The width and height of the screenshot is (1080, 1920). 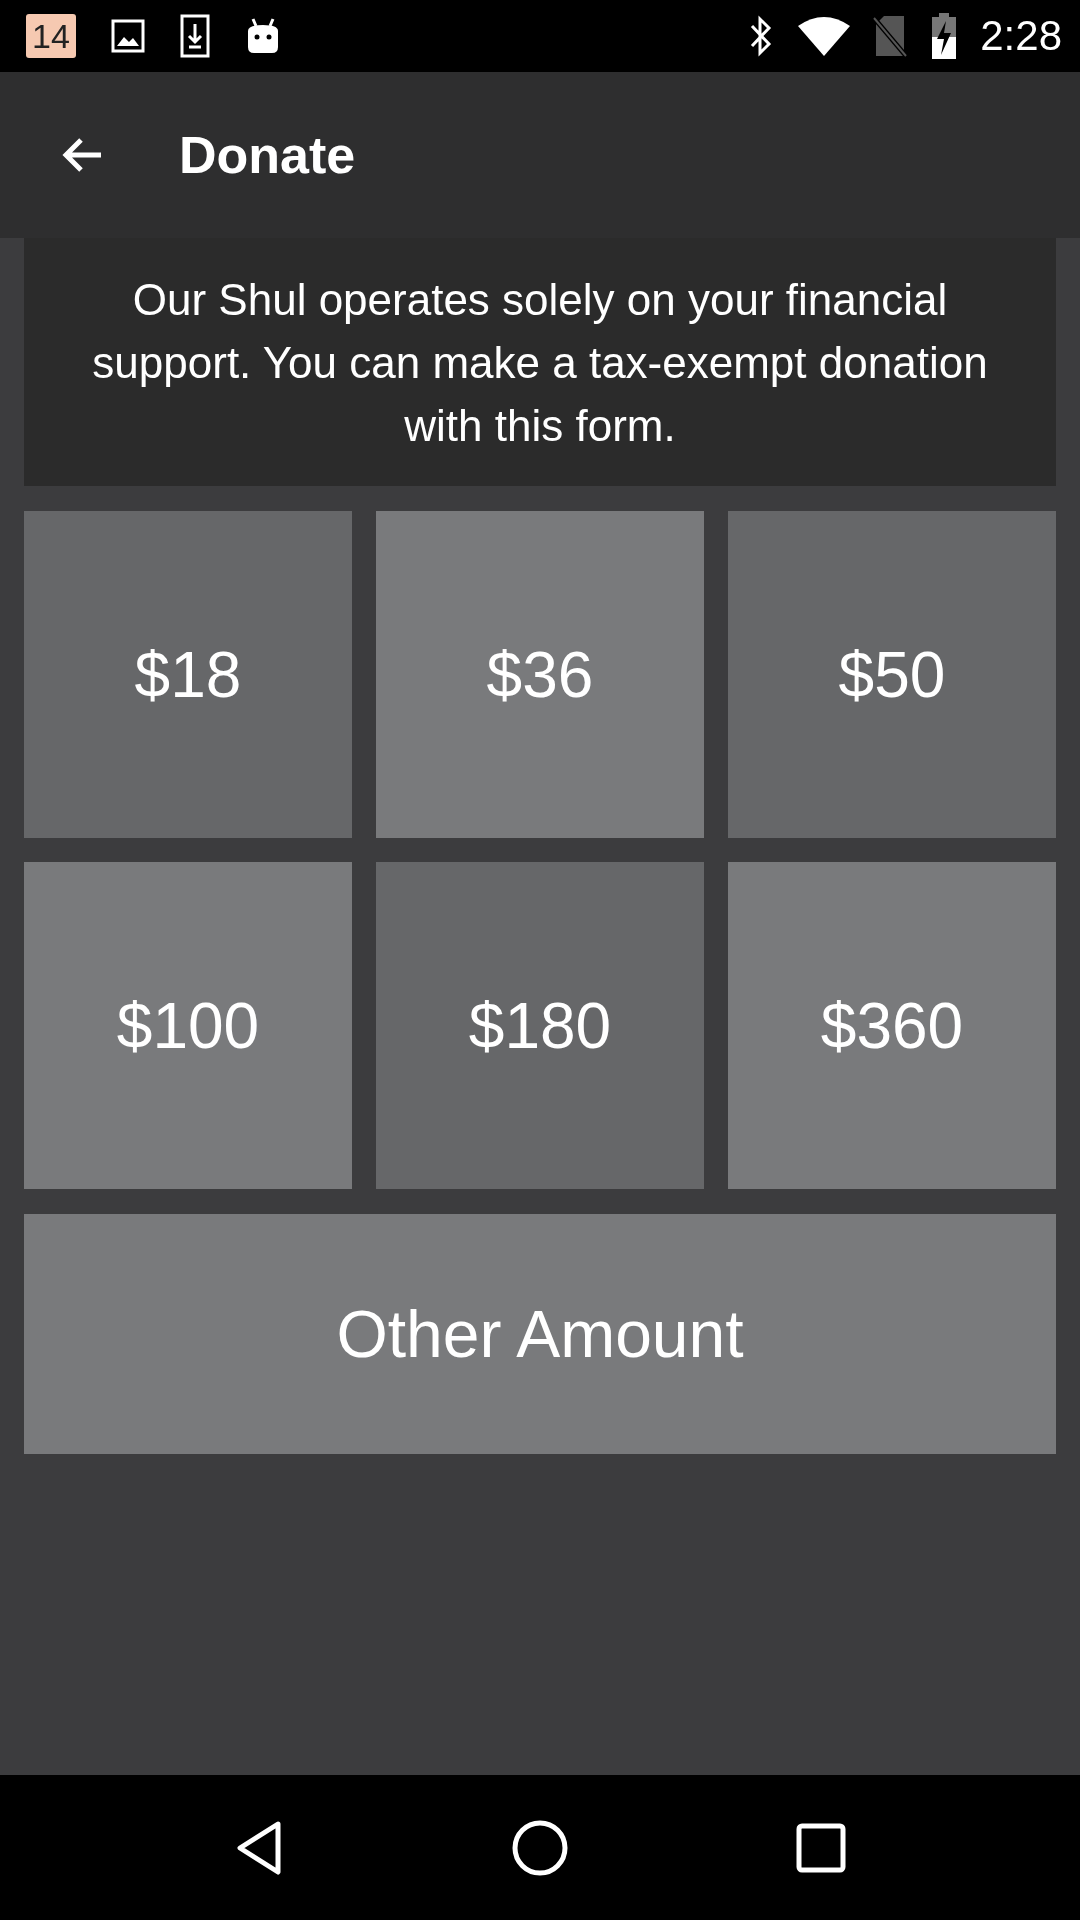 What do you see at coordinates (890, 36) in the screenshot?
I see `no-sim-icon` at bounding box center [890, 36].